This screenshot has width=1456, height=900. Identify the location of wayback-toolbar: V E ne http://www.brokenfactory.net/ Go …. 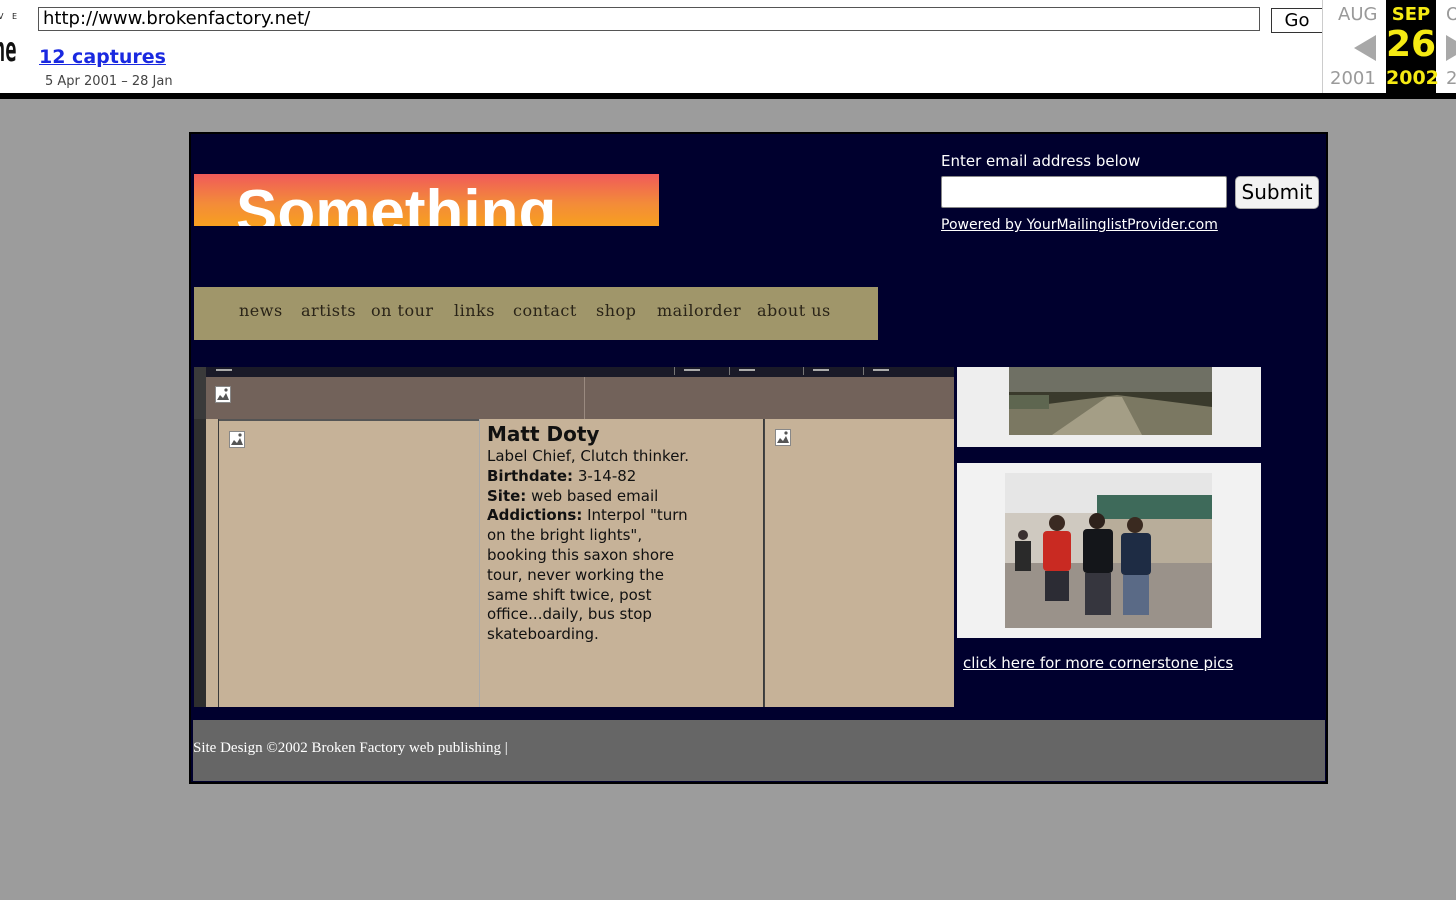
(728, 46).